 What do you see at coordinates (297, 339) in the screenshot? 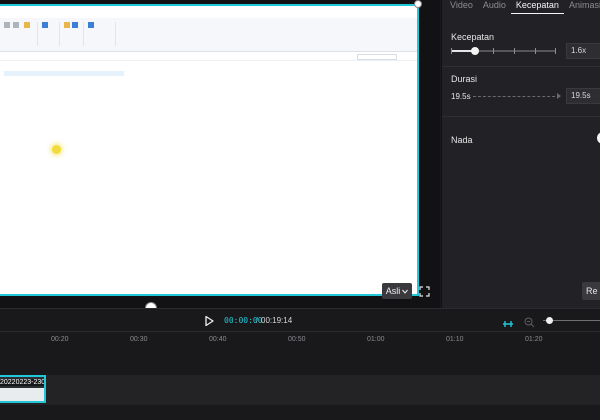
I see `ruler-label: 00:50` at bounding box center [297, 339].